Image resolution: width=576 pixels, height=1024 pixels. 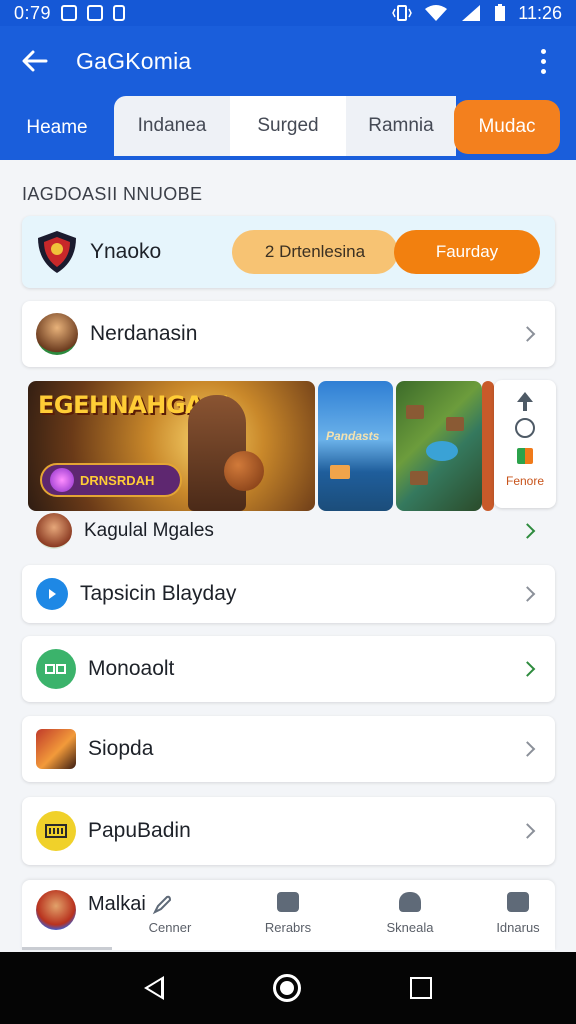 I want to click on signal-icon, so click(x=471, y=13).